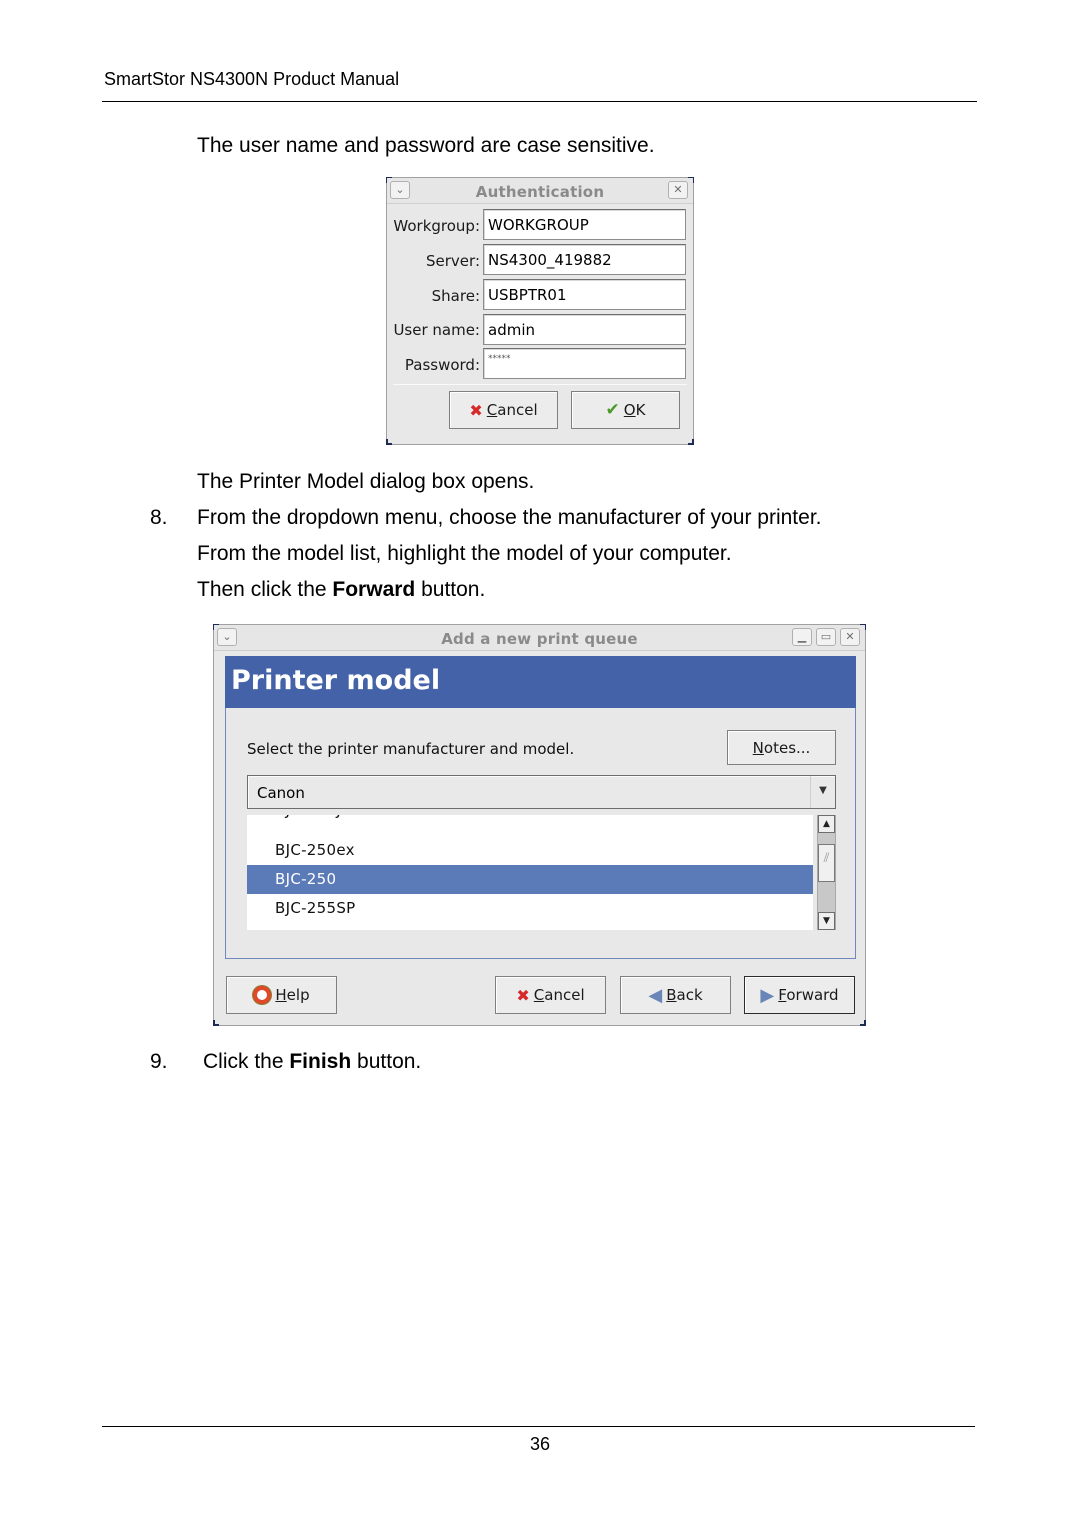 This screenshot has height=1529, width=1080. Describe the element at coordinates (252, 79) in the screenshot. I see `page-header: SmartStor NS4300N Product Manual` at that location.